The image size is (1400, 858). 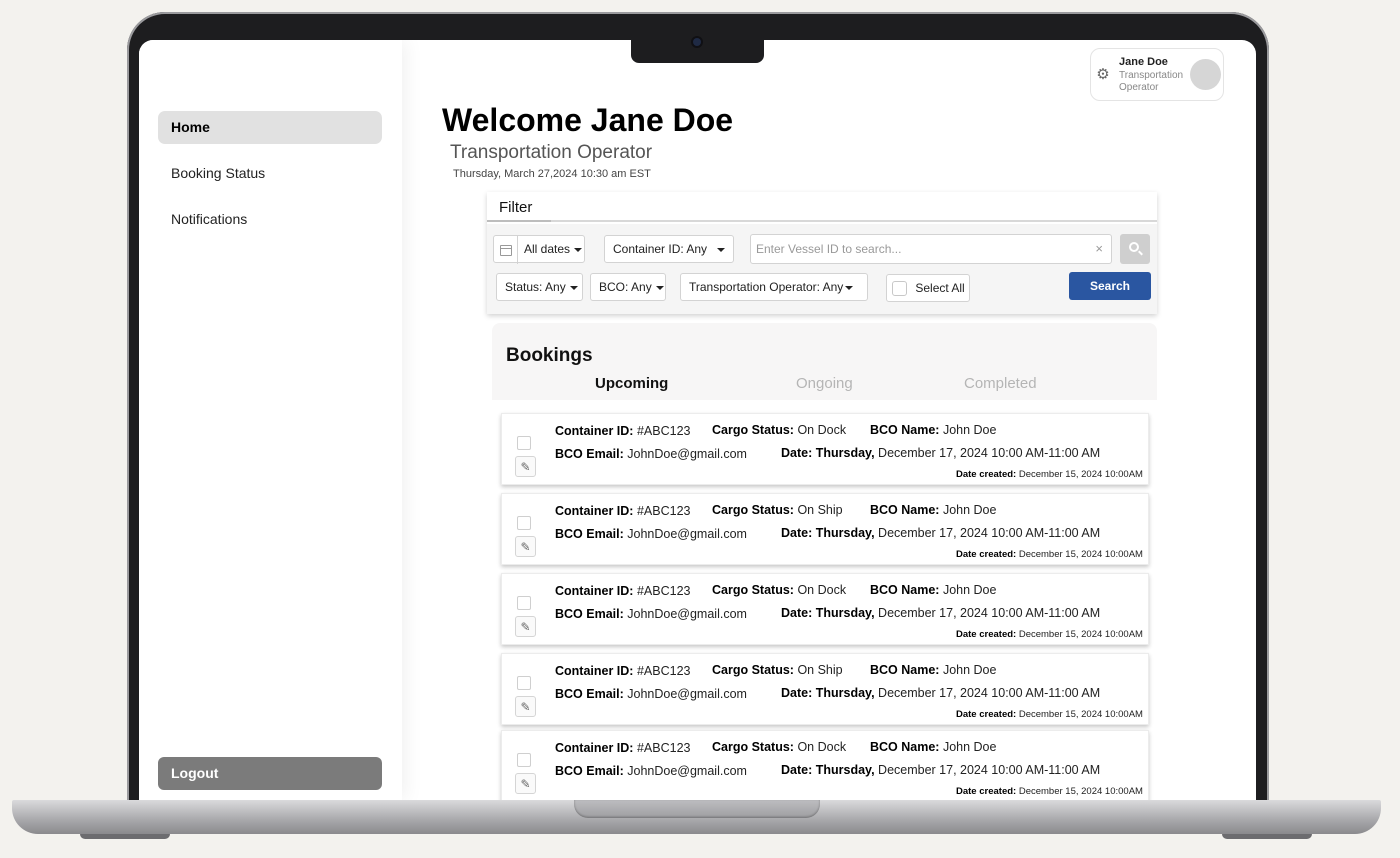 What do you see at coordinates (552, 174) in the screenshot?
I see `current-datetime: Thursday, March 27,2024 10:30 am EST` at bounding box center [552, 174].